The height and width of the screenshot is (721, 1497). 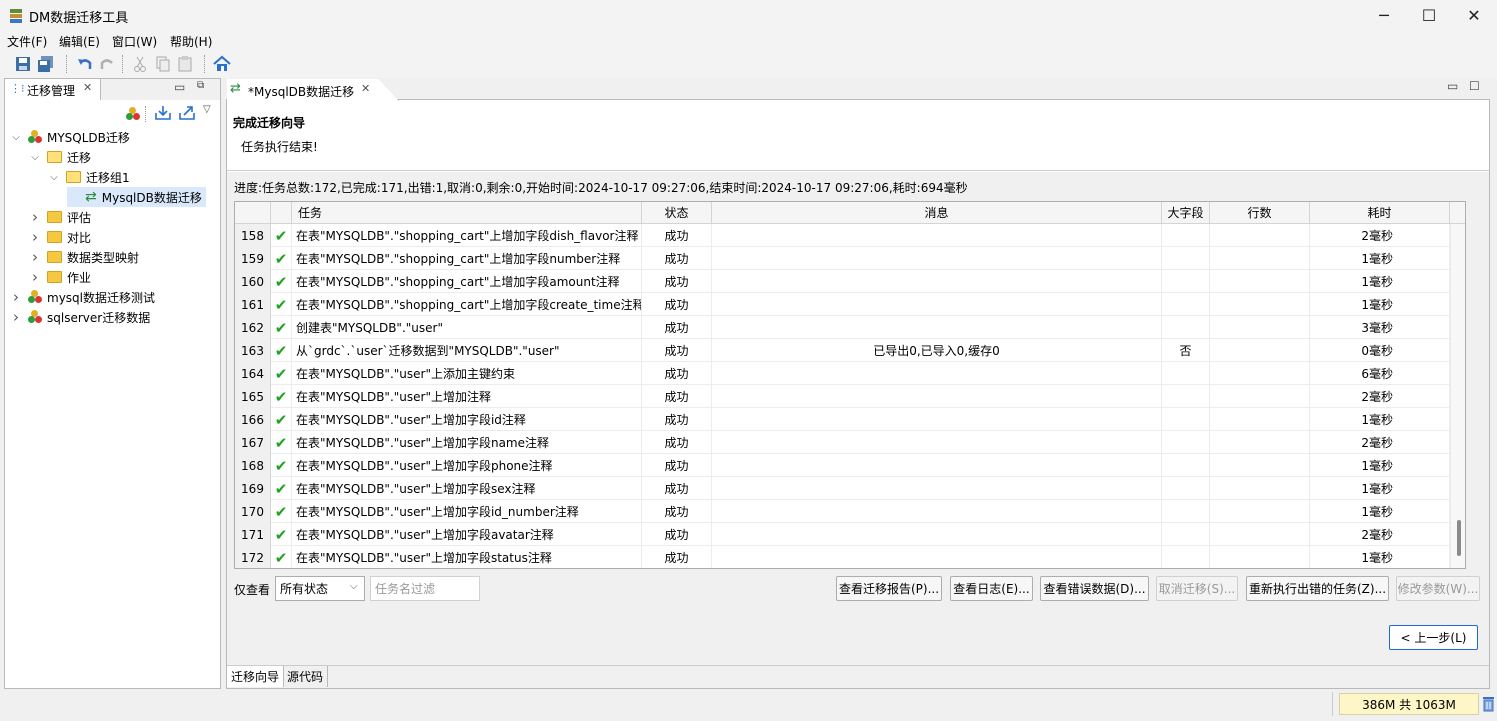 What do you see at coordinates (1474, 15) in the screenshot?
I see `close-button: ✕` at bounding box center [1474, 15].